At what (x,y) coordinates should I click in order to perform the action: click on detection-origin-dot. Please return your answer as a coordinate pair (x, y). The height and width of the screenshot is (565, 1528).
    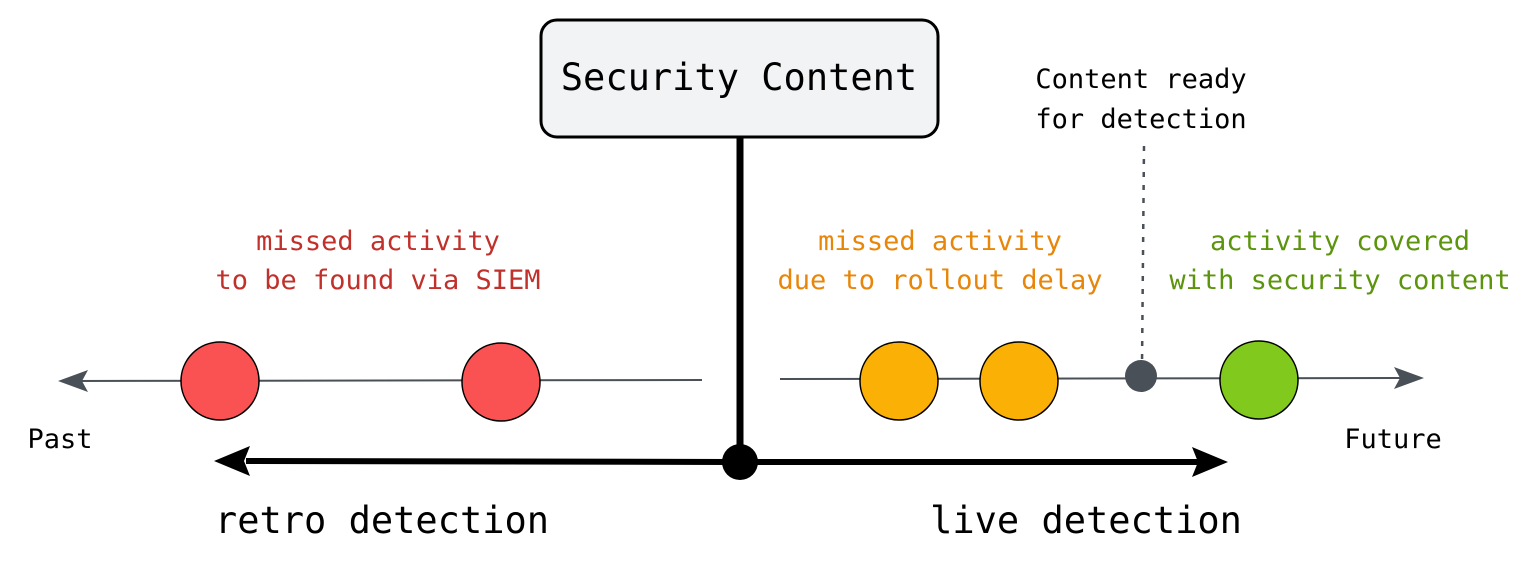
    Looking at the image, I should click on (740, 462).